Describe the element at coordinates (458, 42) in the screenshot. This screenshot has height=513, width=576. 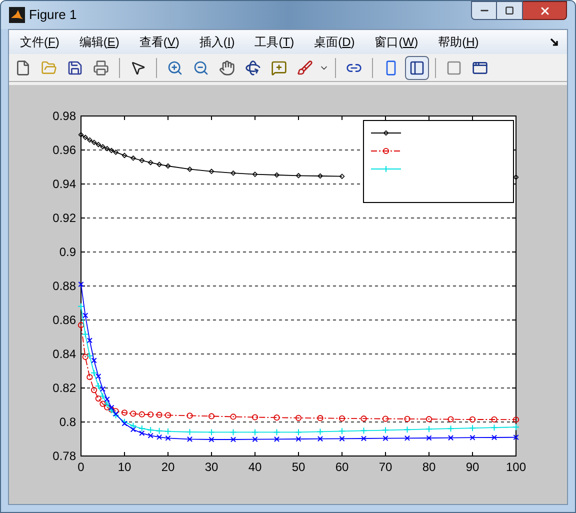
I see `menu-item: 帮助(H)` at that location.